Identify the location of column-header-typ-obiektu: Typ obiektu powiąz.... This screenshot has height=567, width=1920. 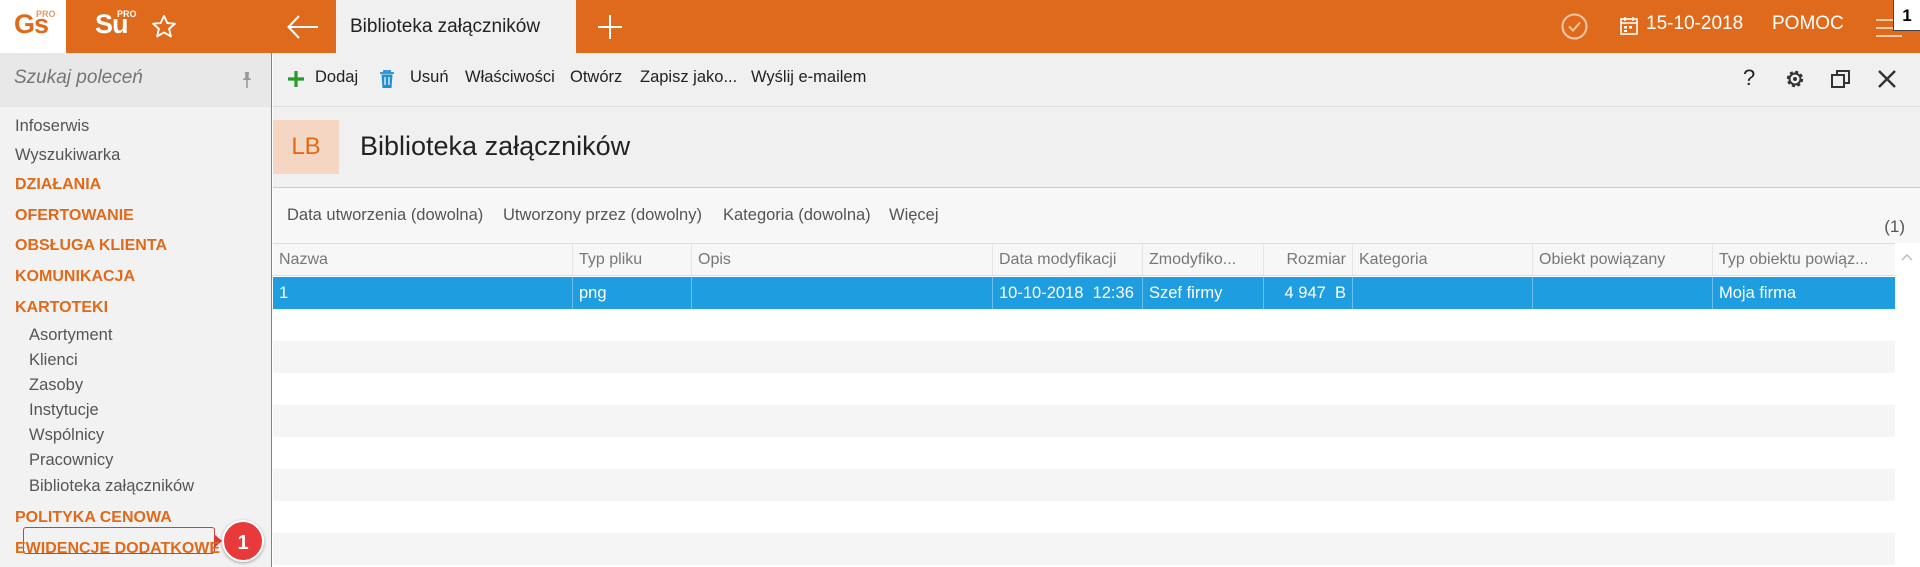
(1804, 259).